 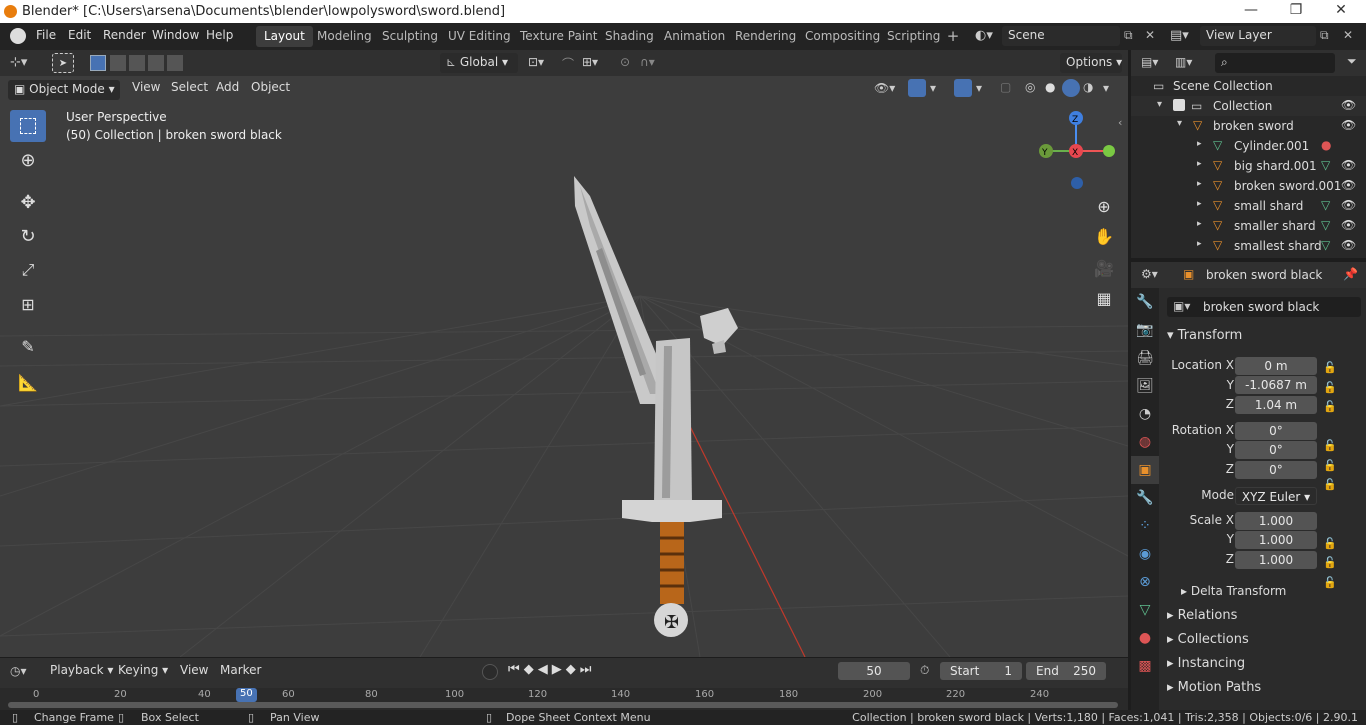 What do you see at coordinates (1248, 106) in the screenshot?
I see `outliner-collection: ▾ ▭ Collection 👁` at bounding box center [1248, 106].